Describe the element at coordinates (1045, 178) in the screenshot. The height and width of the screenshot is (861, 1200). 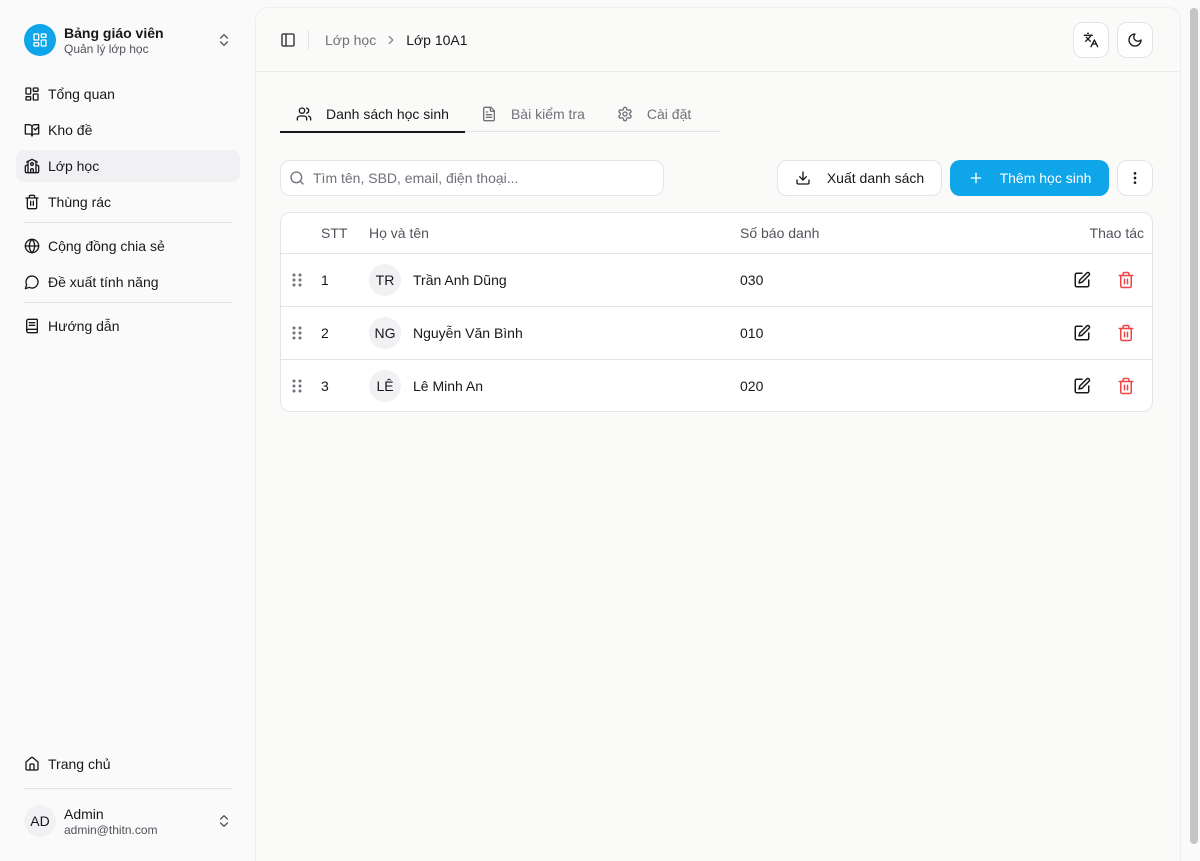
I see `add-label: Thêm học sinh` at that location.